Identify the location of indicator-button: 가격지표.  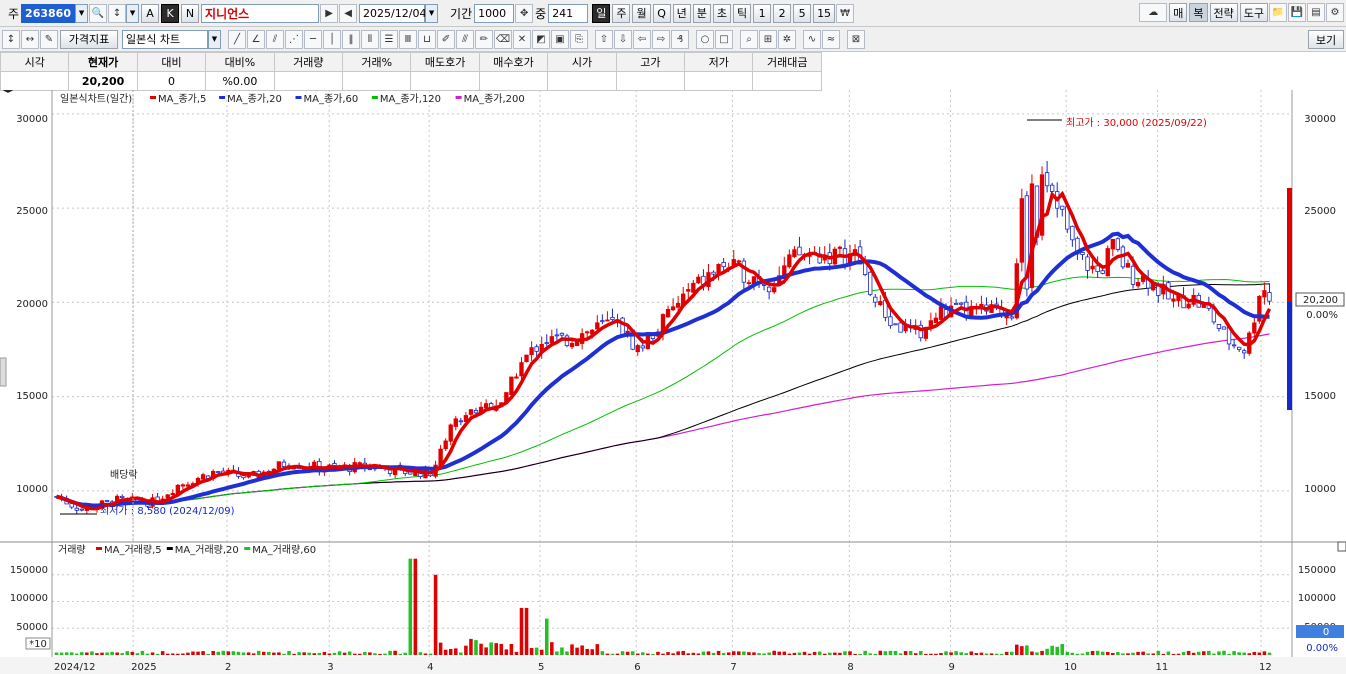
(89, 39).